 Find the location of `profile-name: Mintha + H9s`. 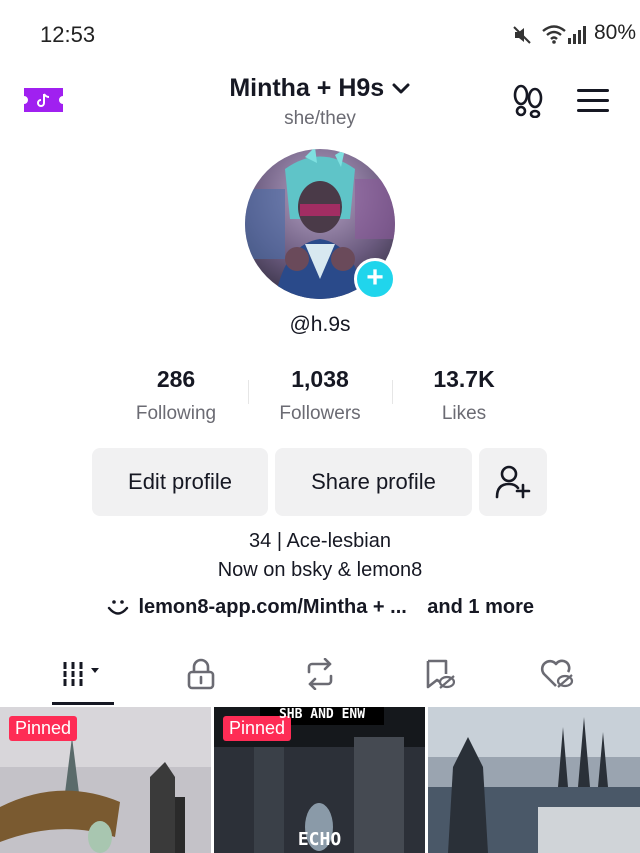

profile-name: Mintha + H9s is located at coordinates (307, 88).